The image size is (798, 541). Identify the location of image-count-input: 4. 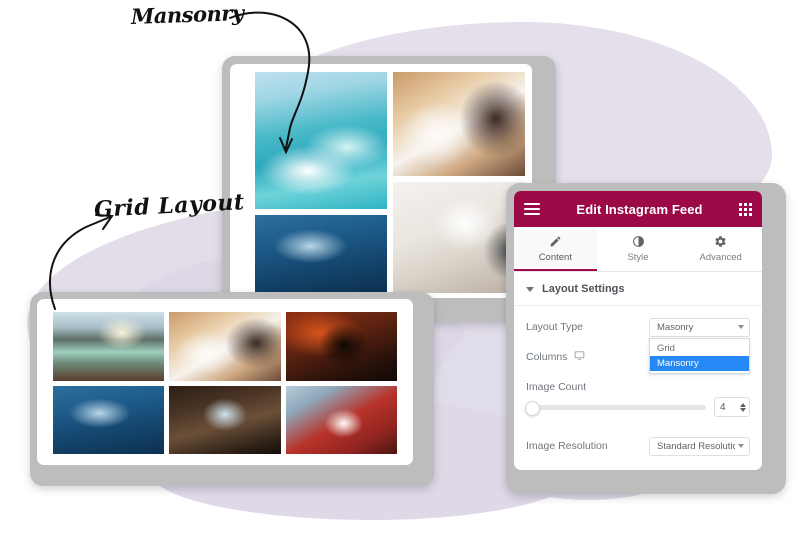
(732, 407).